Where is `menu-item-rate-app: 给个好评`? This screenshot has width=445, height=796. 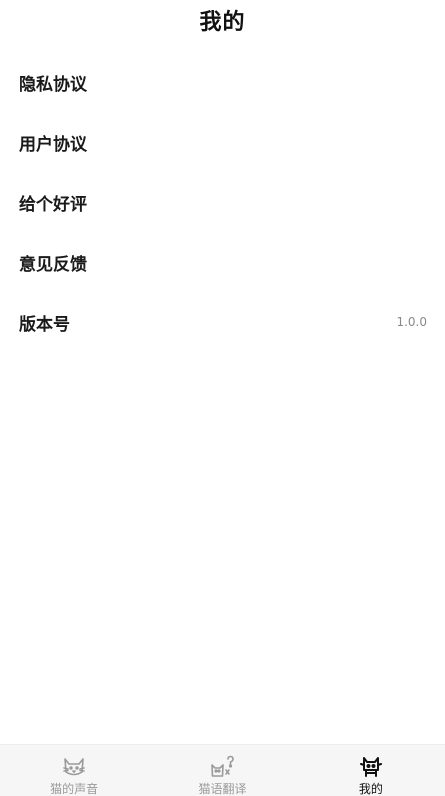
menu-item-rate-app: 给个好评 is located at coordinates (222, 202).